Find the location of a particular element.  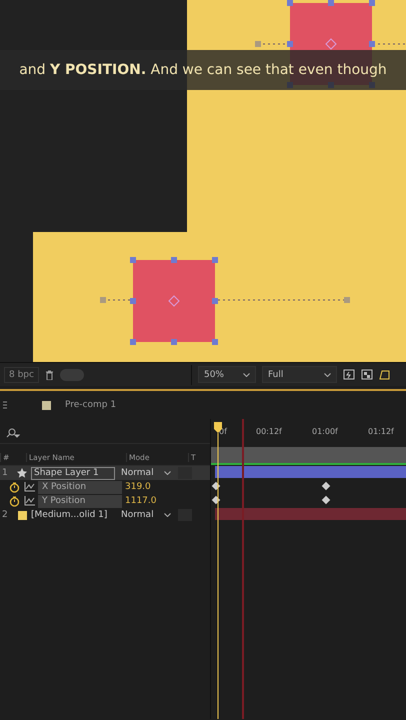

layer-number: 2 is located at coordinates (5, 515).